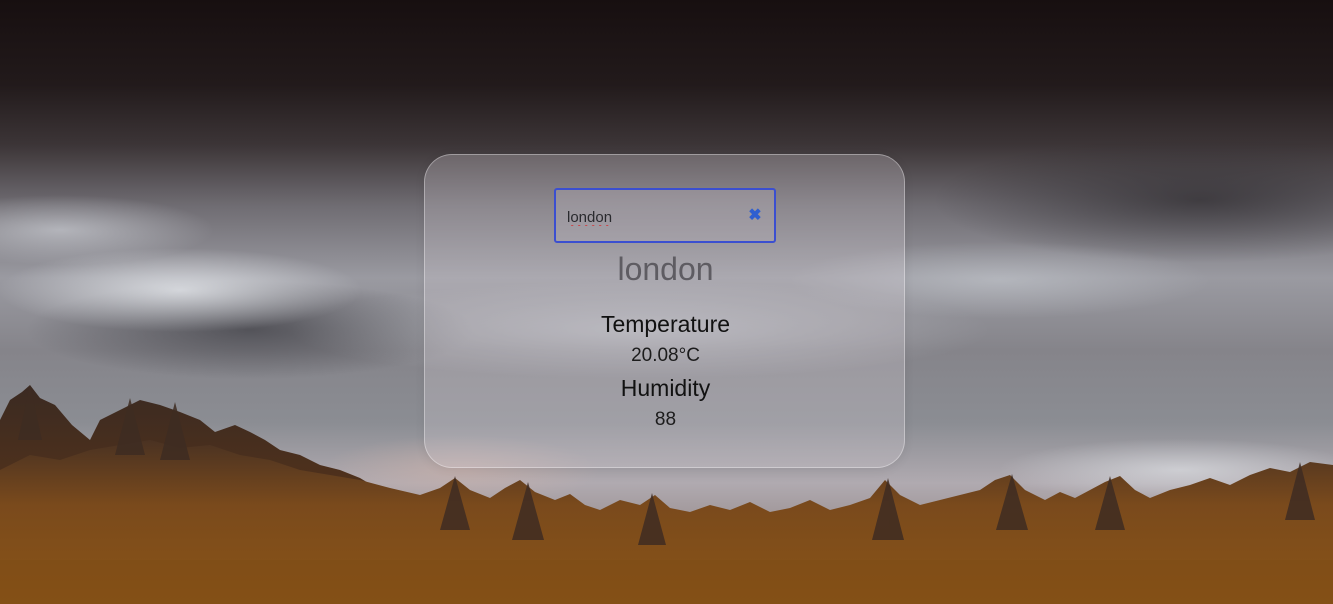 Image resolution: width=1333 pixels, height=604 pixels. I want to click on close-icon: ✖, so click(755, 216).